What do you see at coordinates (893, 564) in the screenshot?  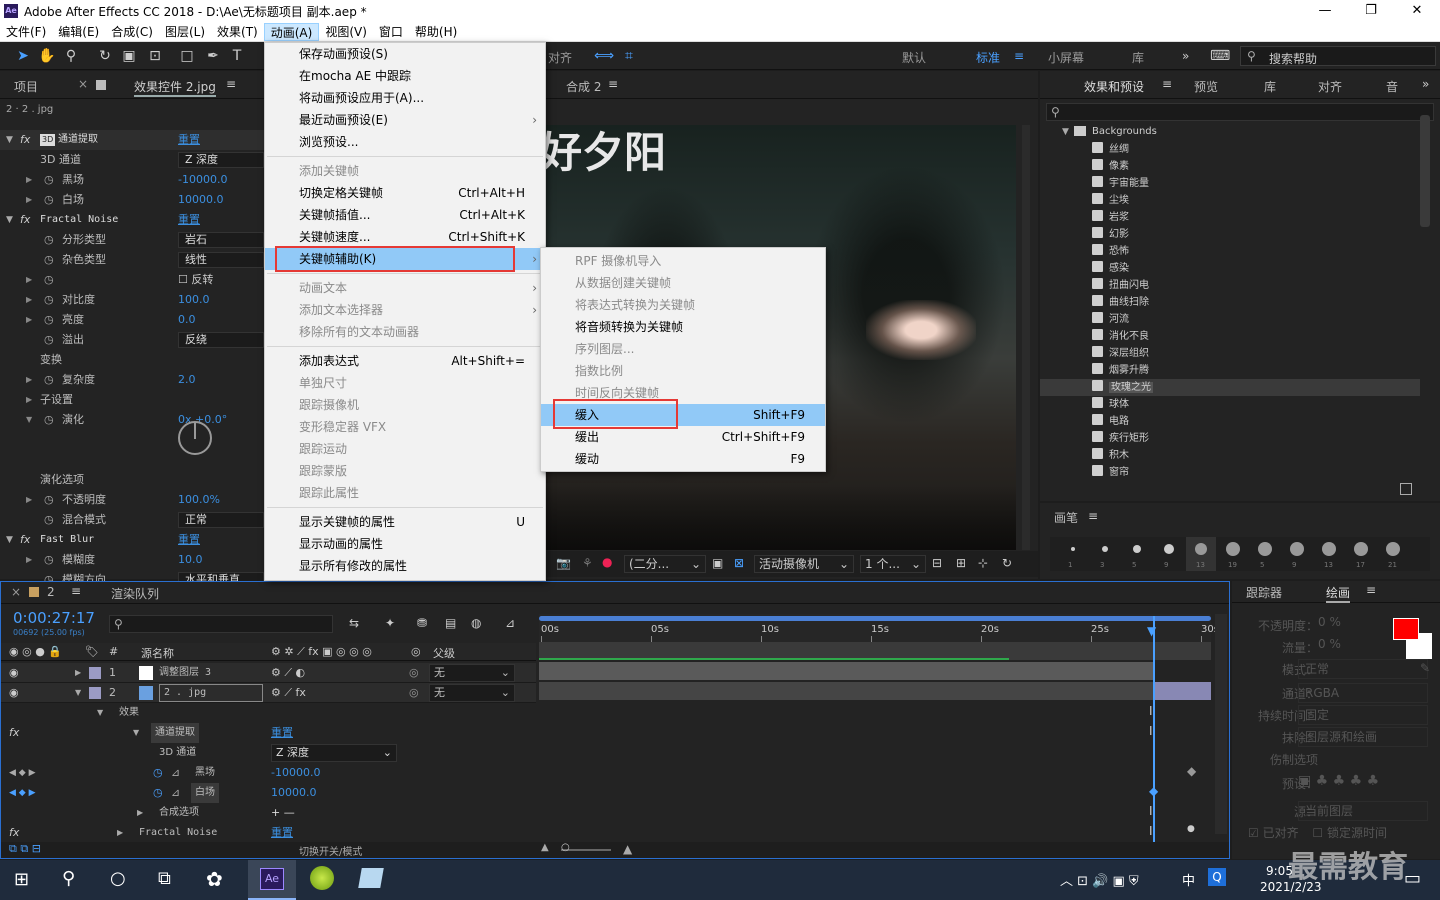 I see `views-select: 1 个... ⌄` at bounding box center [893, 564].